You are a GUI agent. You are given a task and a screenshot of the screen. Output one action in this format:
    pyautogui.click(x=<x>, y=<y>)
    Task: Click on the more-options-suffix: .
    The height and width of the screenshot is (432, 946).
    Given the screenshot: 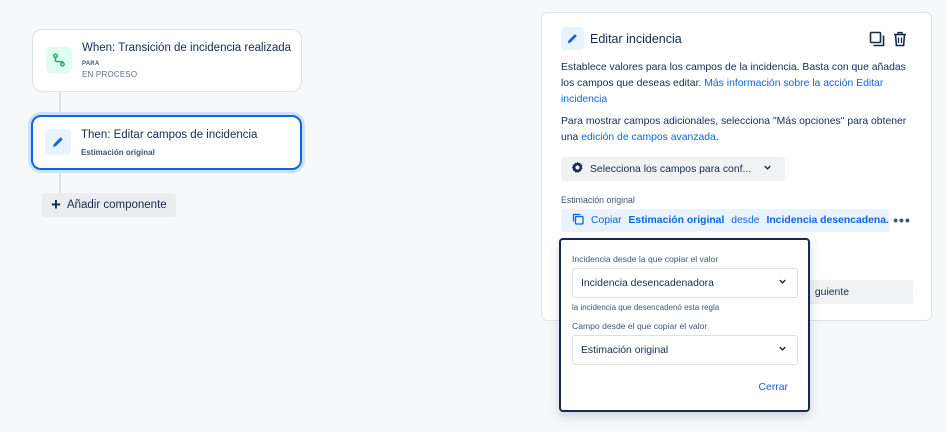 What is the action you would take?
    pyautogui.click(x=717, y=137)
    